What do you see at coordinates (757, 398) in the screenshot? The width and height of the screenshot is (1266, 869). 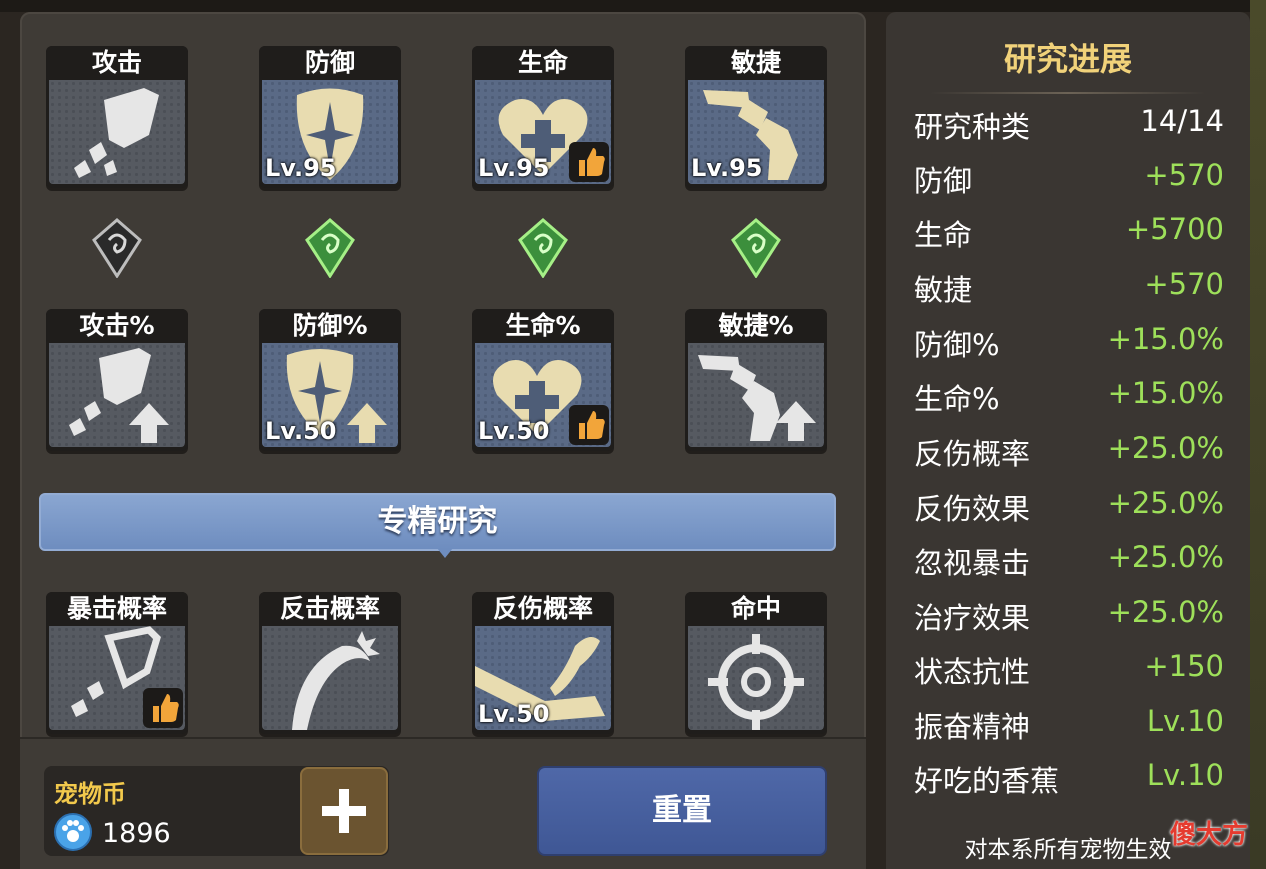 I see `boot-up-icon` at bounding box center [757, 398].